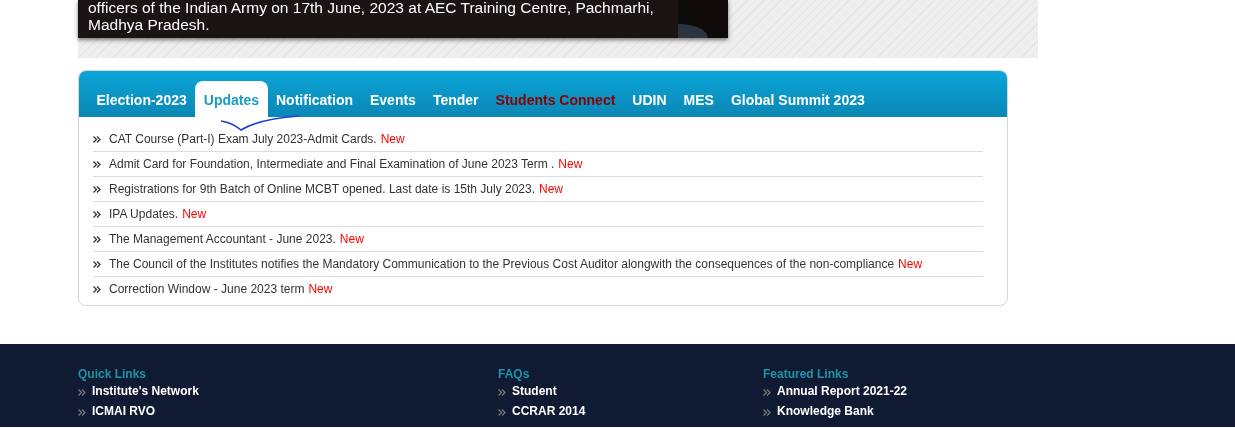 The image size is (1235, 428). What do you see at coordinates (534, 391) in the screenshot?
I see `footer-link: Student` at bounding box center [534, 391].